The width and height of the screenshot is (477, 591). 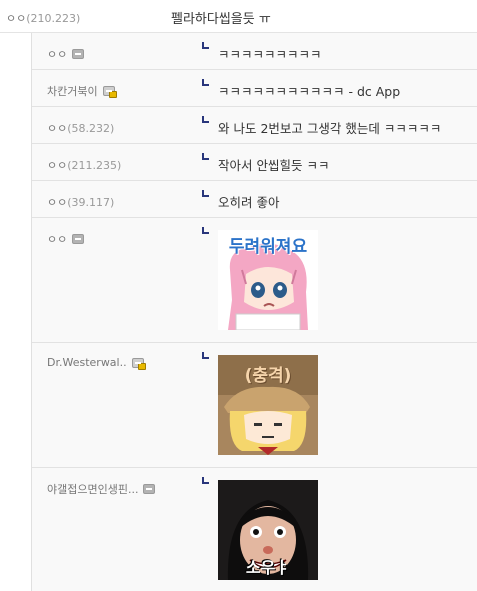 I want to click on reply-text: 와 나도 2번보고 그생각 했는데 ㅋㅋㅋㅋㅋ, so click(x=330, y=128).